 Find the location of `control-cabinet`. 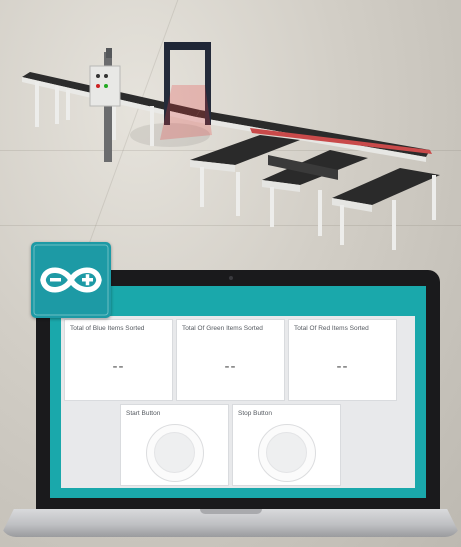

control-cabinet is located at coordinates (105, 105).